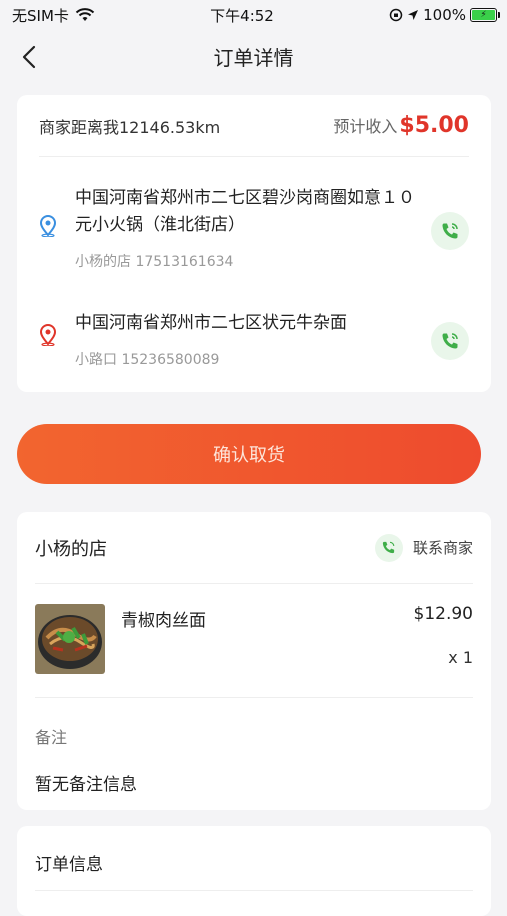 The image size is (507, 916). Describe the element at coordinates (69, 865) in the screenshot. I see `order-info-title: 订单信息` at that location.